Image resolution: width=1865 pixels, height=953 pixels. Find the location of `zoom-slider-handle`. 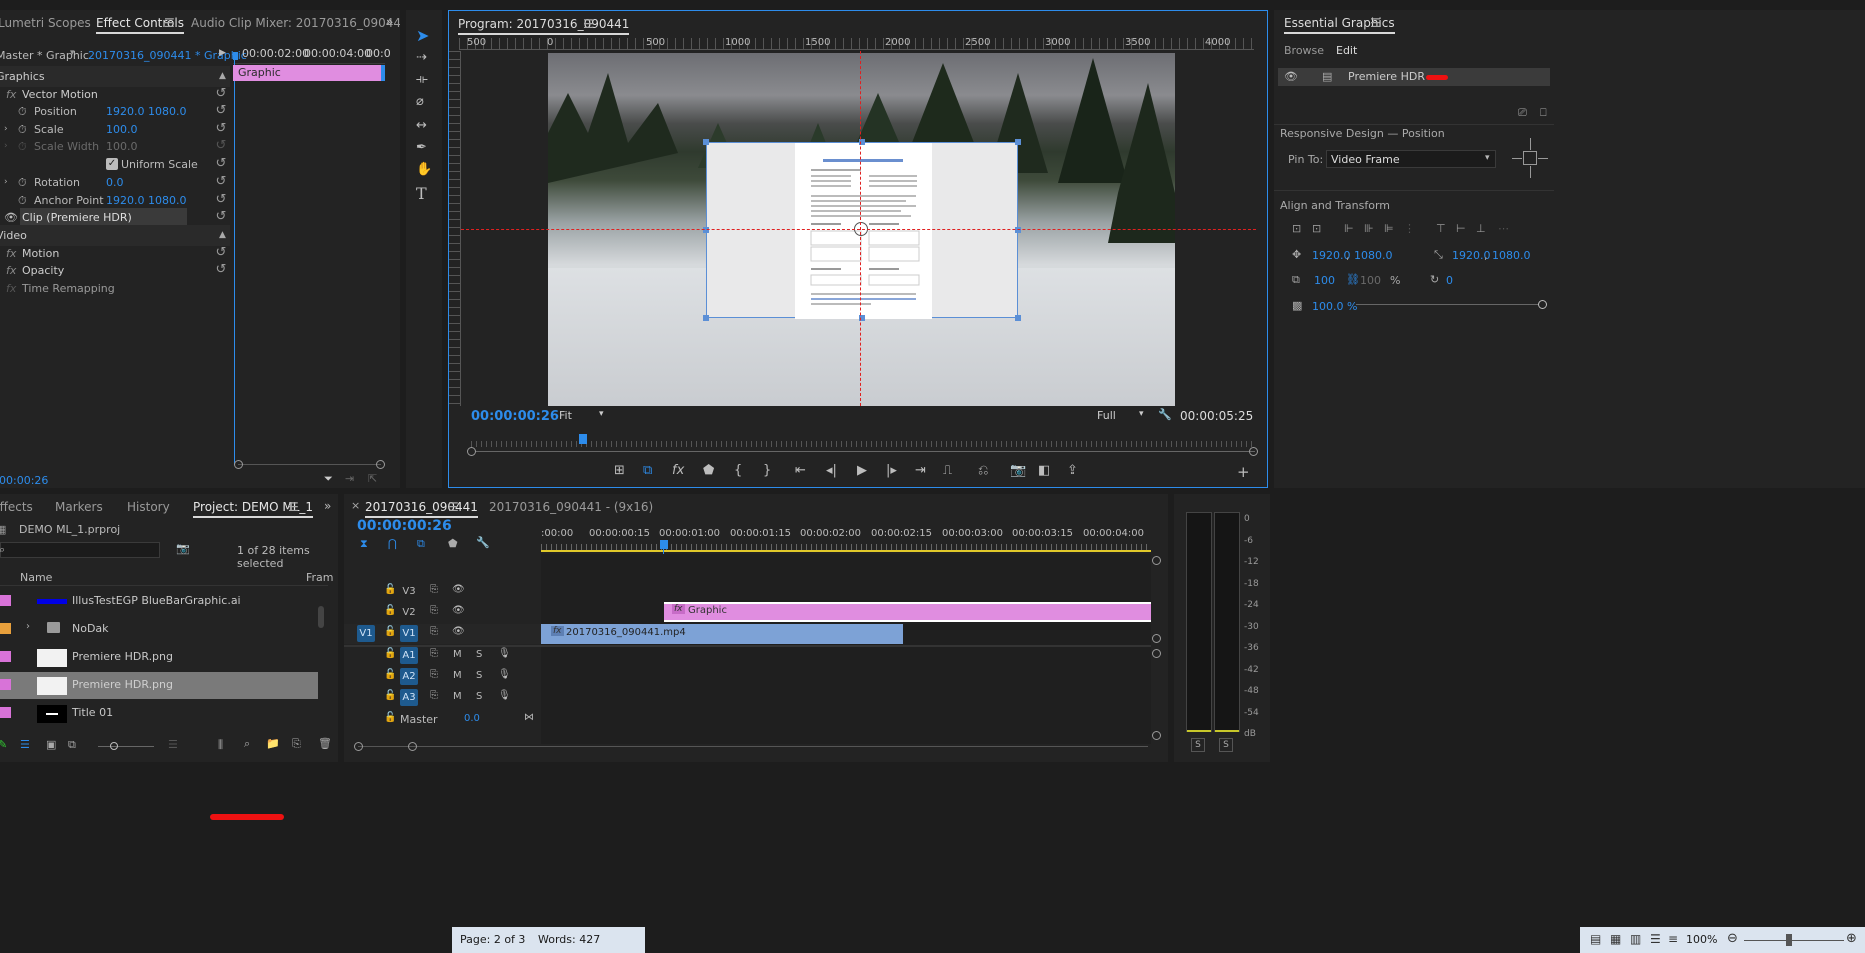

zoom-slider-handle is located at coordinates (114, 746).